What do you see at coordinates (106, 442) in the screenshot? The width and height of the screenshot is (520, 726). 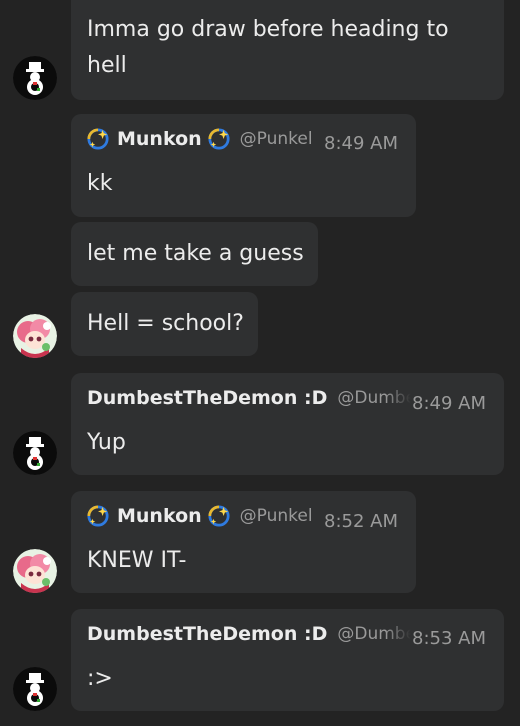 I see `message-text: Yup` at bounding box center [106, 442].